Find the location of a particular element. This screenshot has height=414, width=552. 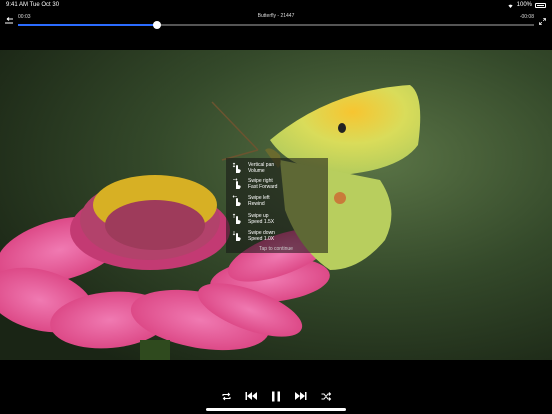

skip-previous-icon is located at coordinates (251, 396).